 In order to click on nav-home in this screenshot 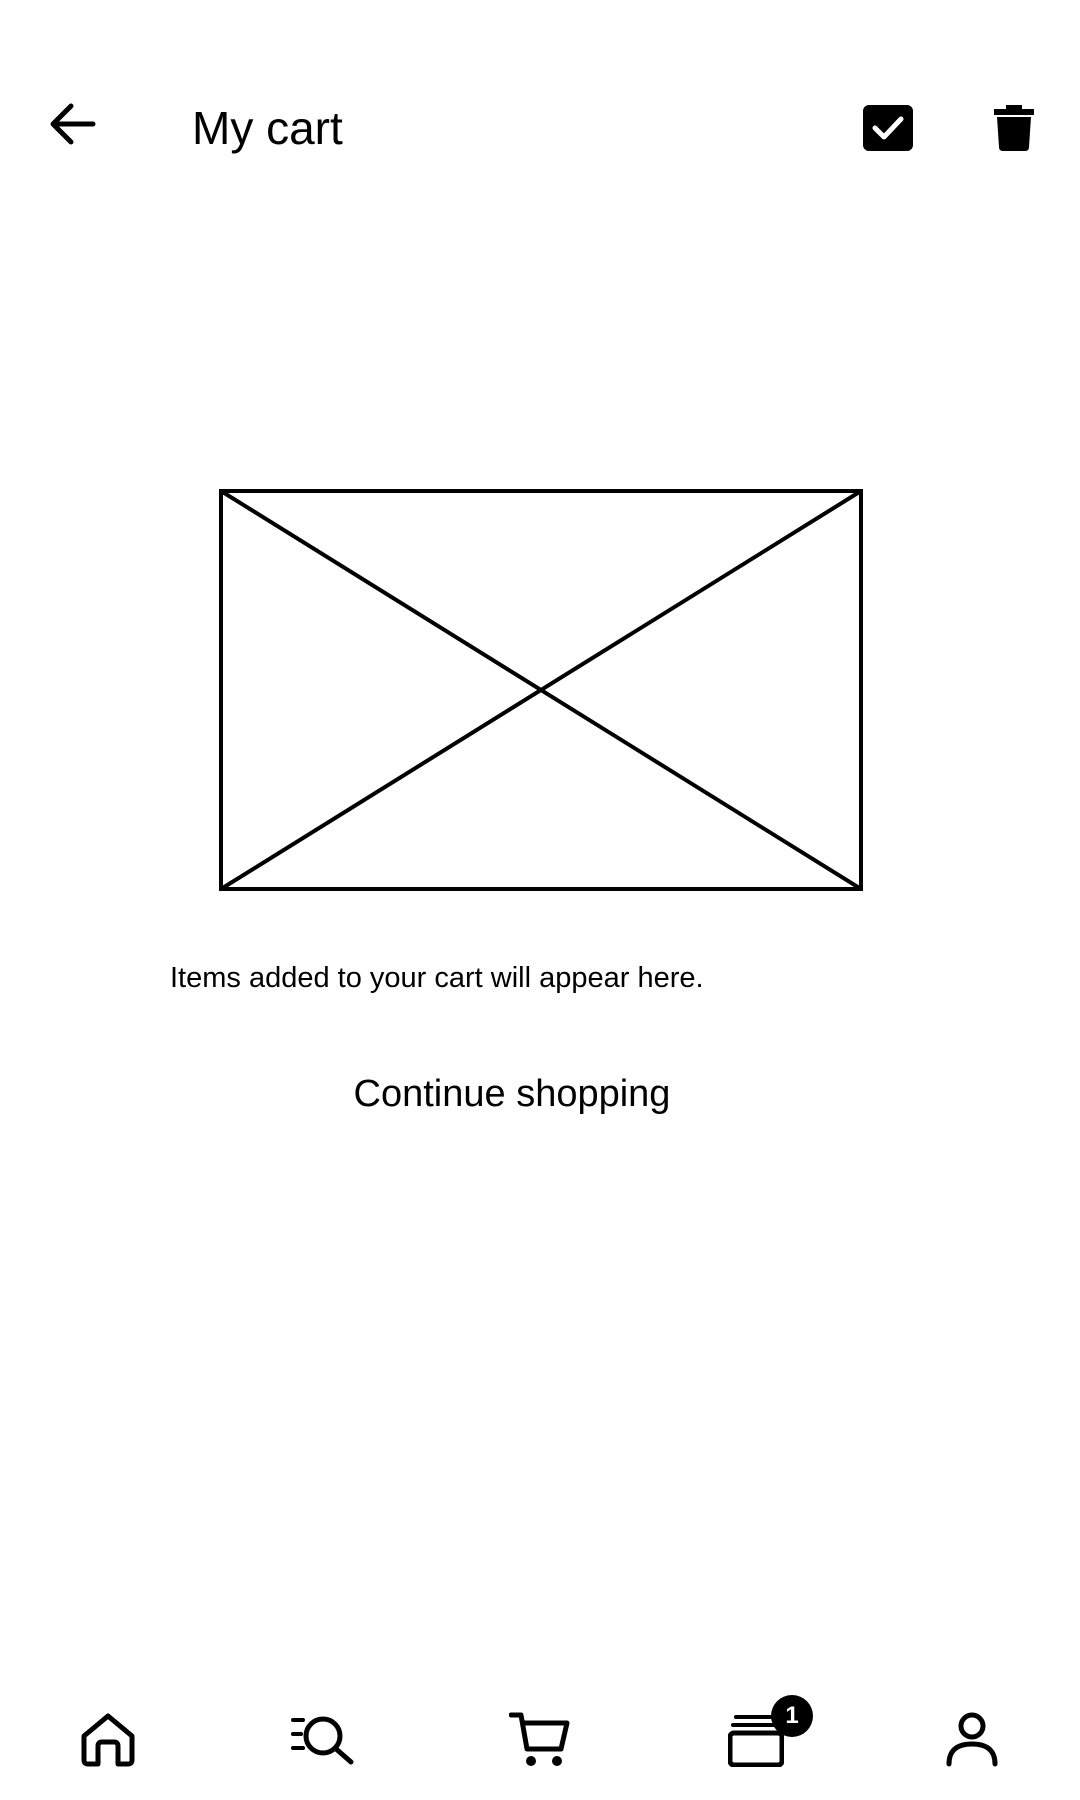, I will do `click(108, 1740)`.